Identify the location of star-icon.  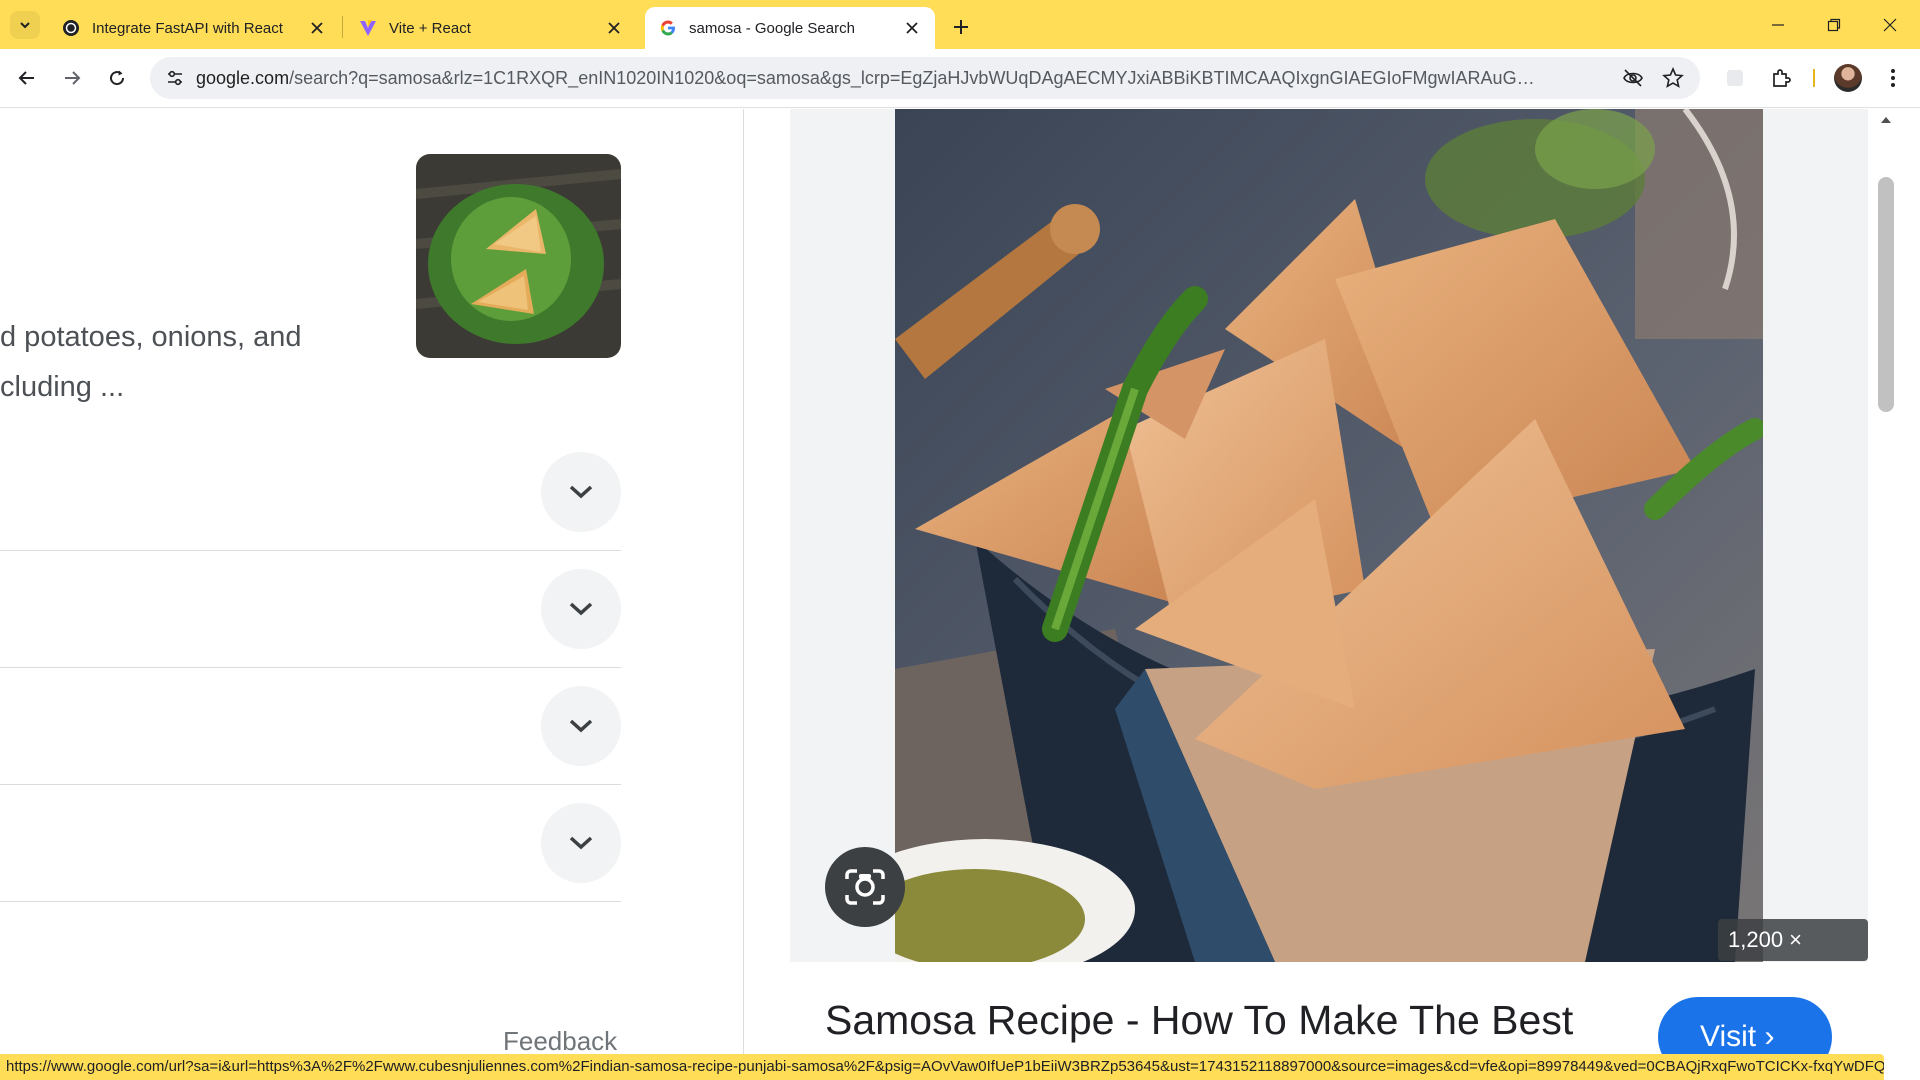
(1673, 77).